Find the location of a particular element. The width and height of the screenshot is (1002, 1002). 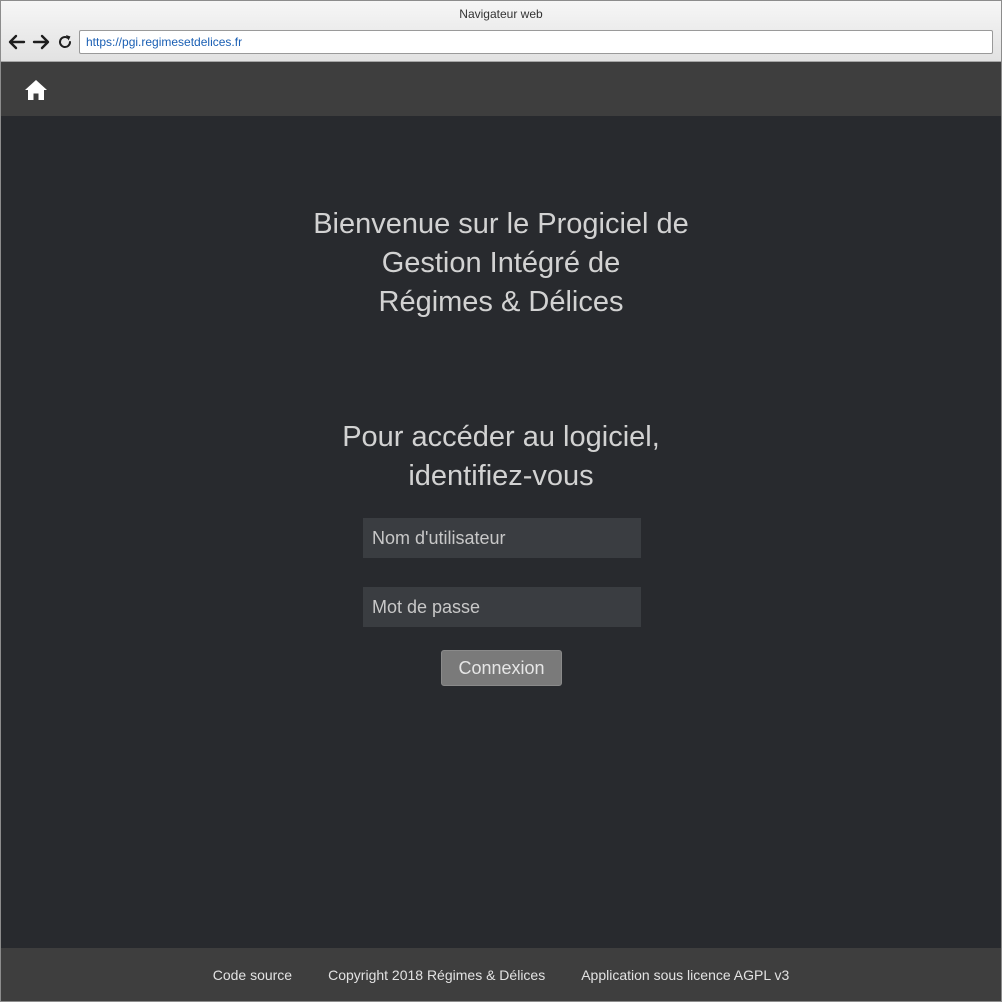

prompt-line: Pour accéder au logiciel, is located at coordinates (501, 437).